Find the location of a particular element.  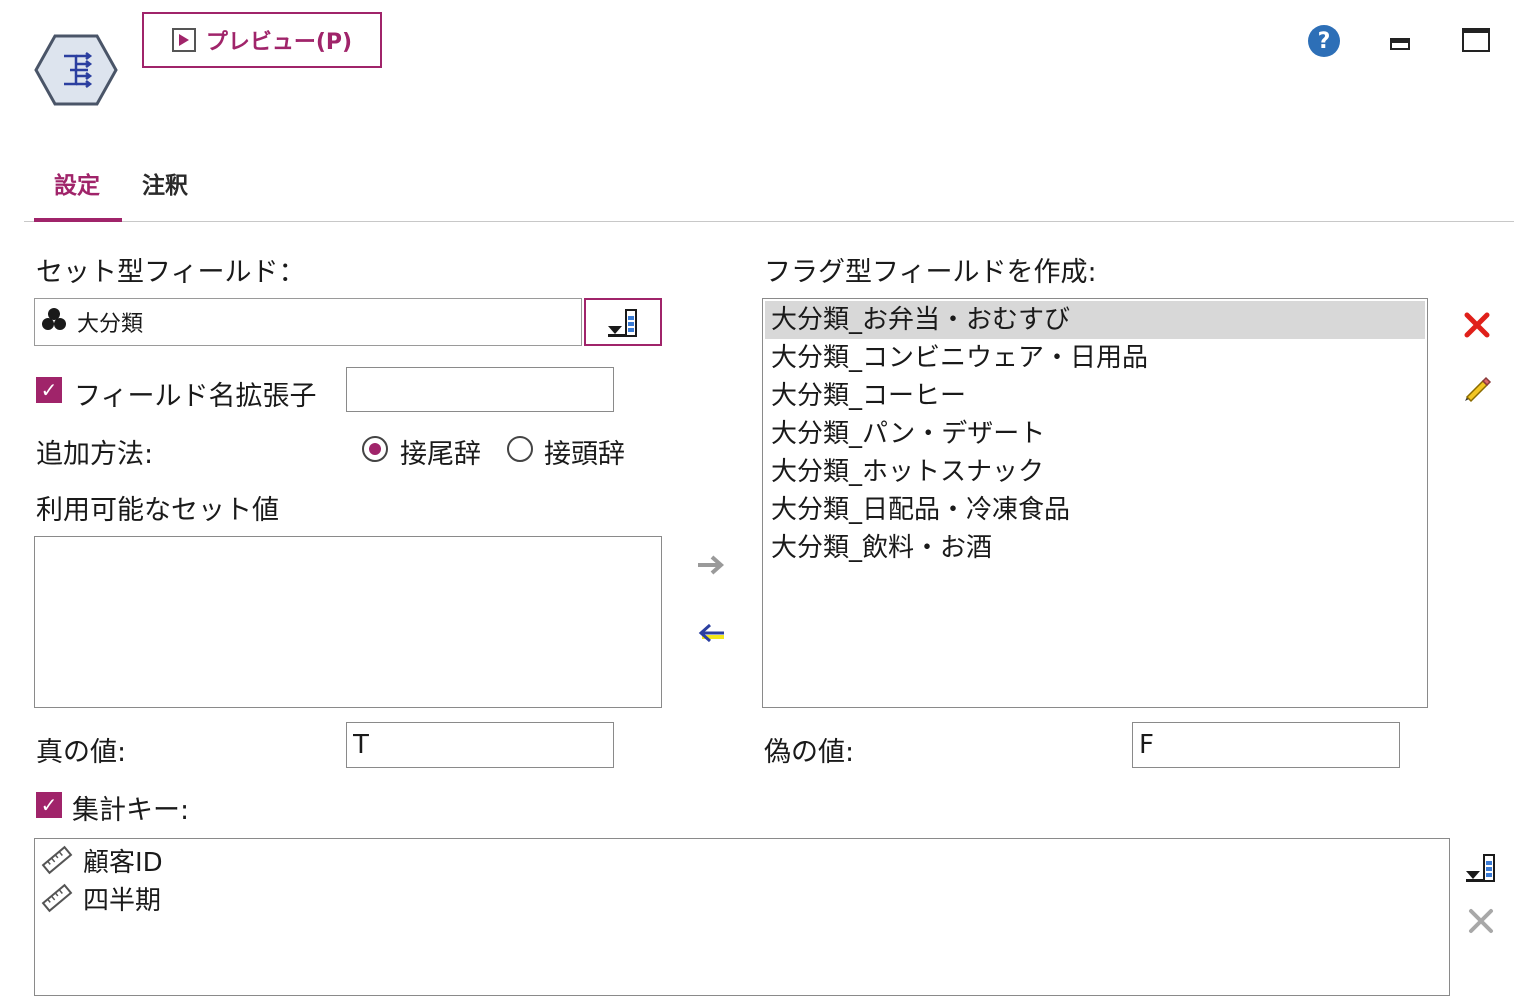

aggregate-keys-label: 集計キー: is located at coordinates (131, 810).